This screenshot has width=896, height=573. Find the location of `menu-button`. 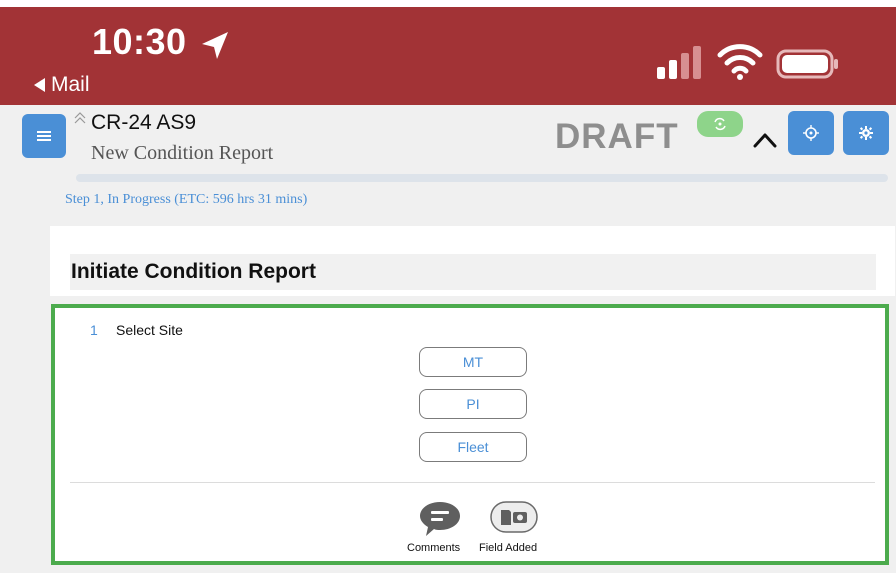

menu-button is located at coordinates (44, 136).